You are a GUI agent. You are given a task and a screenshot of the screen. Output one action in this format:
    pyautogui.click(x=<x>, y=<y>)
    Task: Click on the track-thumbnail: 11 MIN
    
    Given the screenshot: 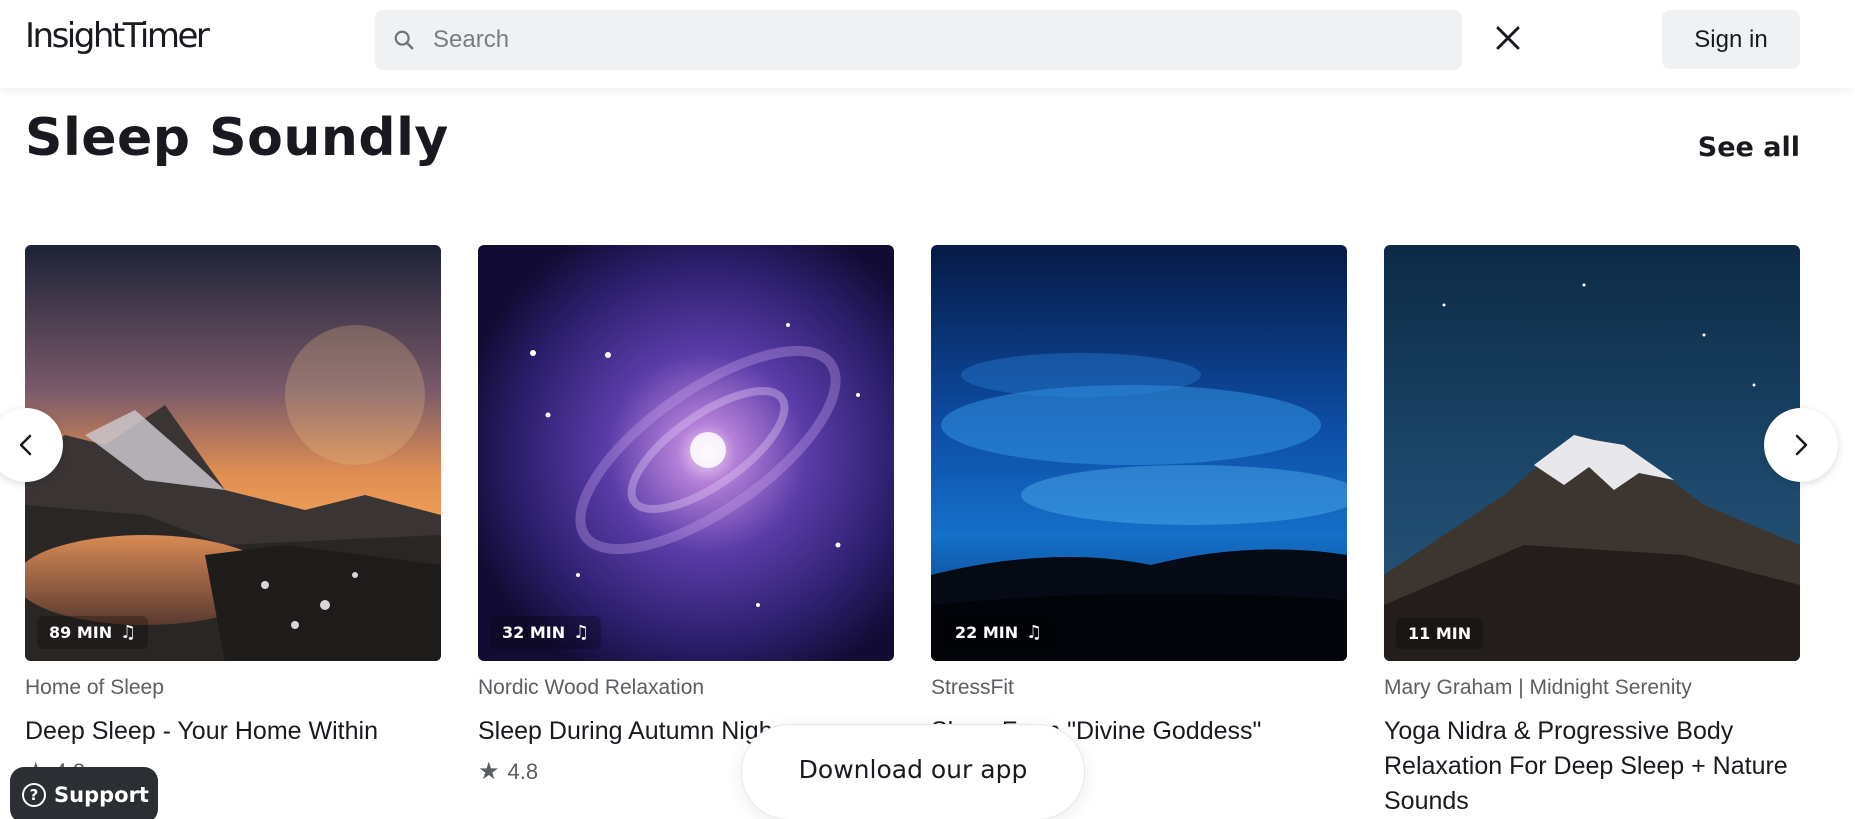 What is the action you would take?
    pyautogui.click(x=1592, y=453)
    